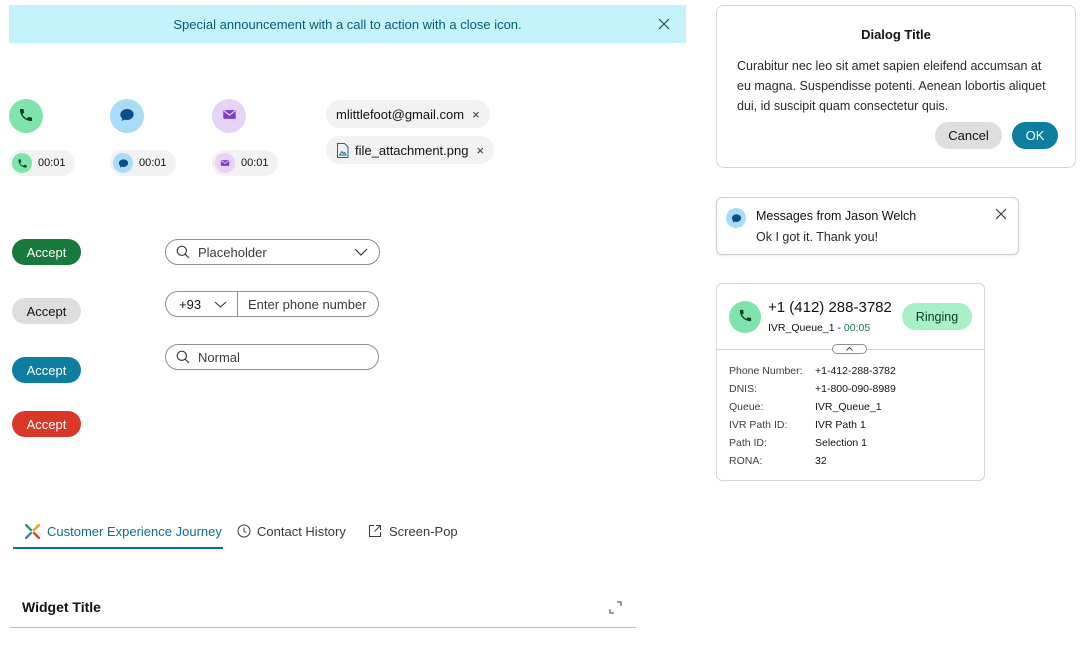 This screenshot has width=1080, height=656. I want to click on accept-button-green: Accept, so click(46, 252).